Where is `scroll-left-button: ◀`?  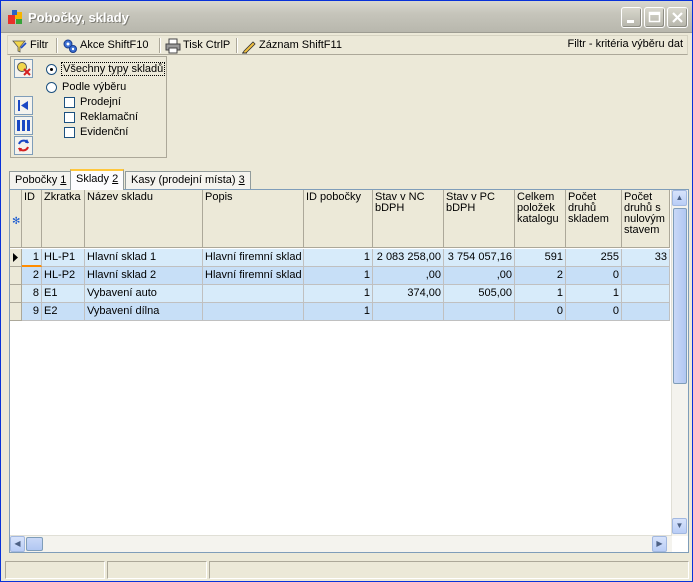
scroll-left-button: ◀ is located at coordinates (17, 544).